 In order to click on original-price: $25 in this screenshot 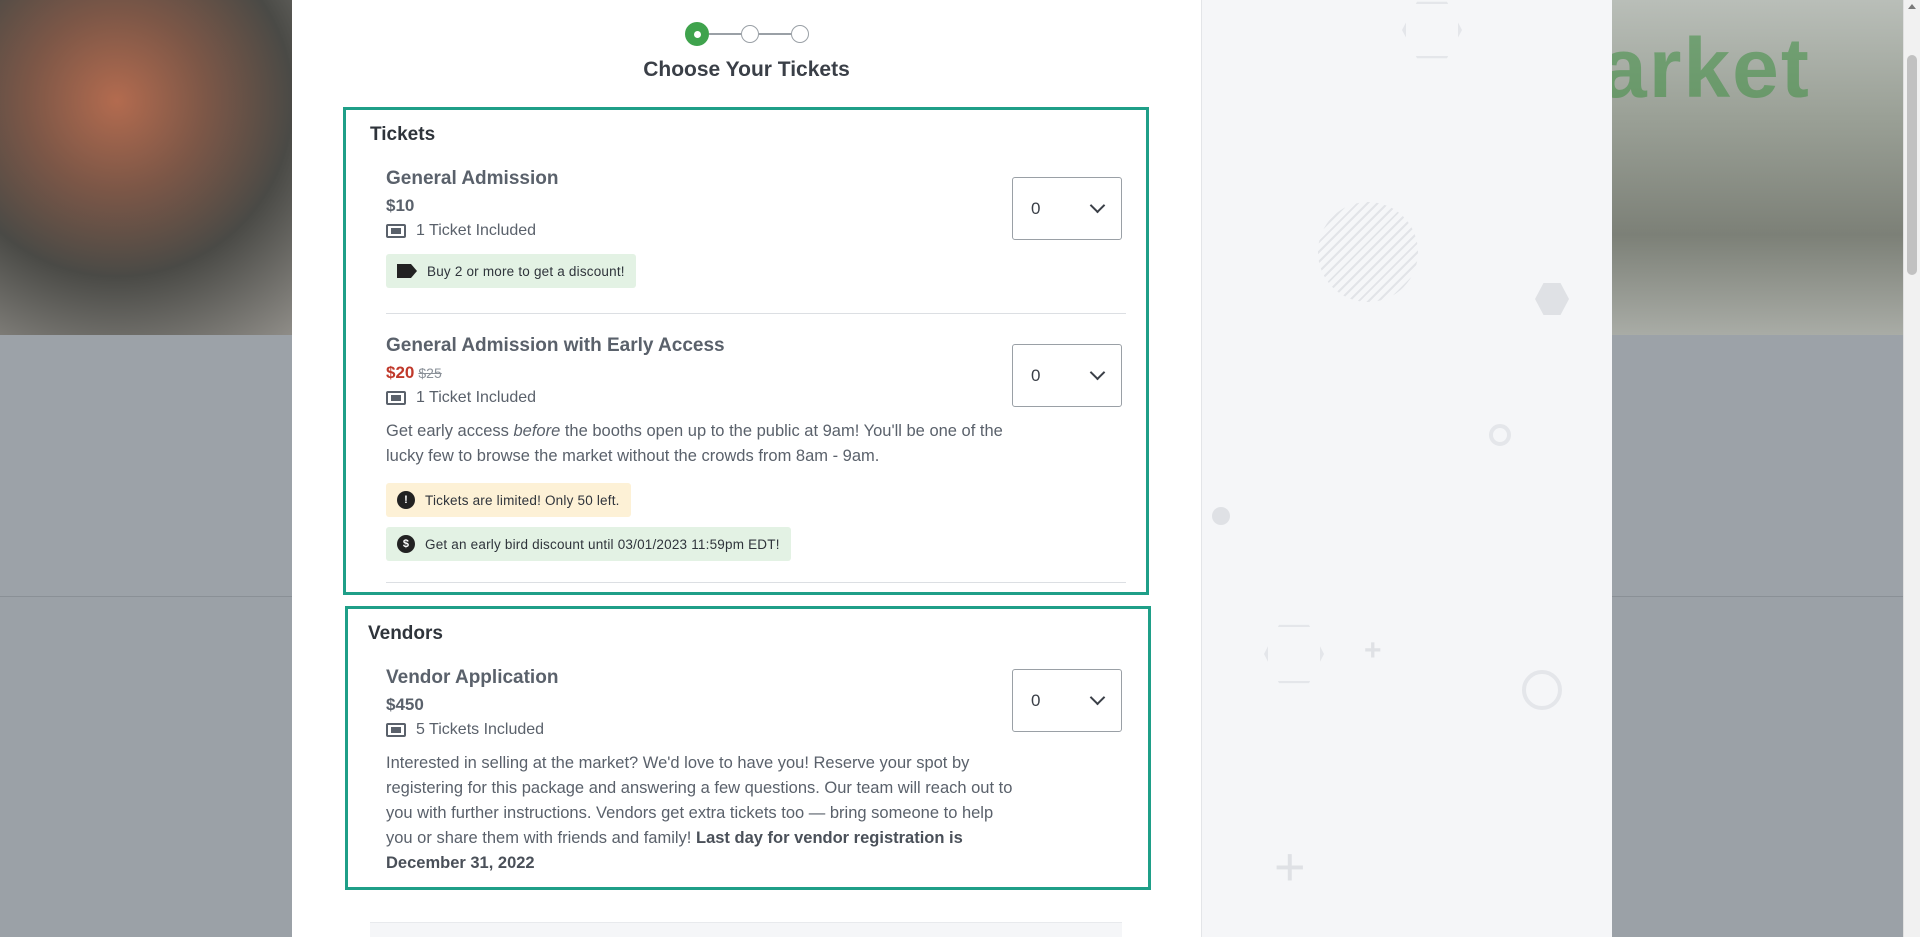, I will do `click(430, 373)`.